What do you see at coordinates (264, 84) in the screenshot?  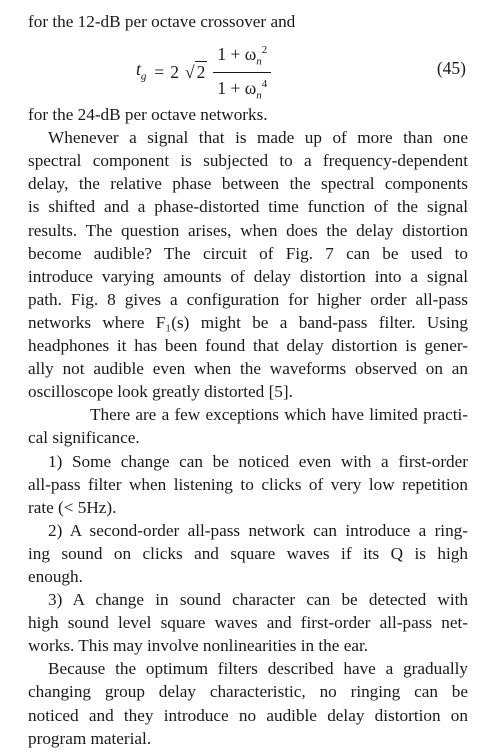 I see `equation-denominator-superscript: 4` at bounding box center [264, 84].